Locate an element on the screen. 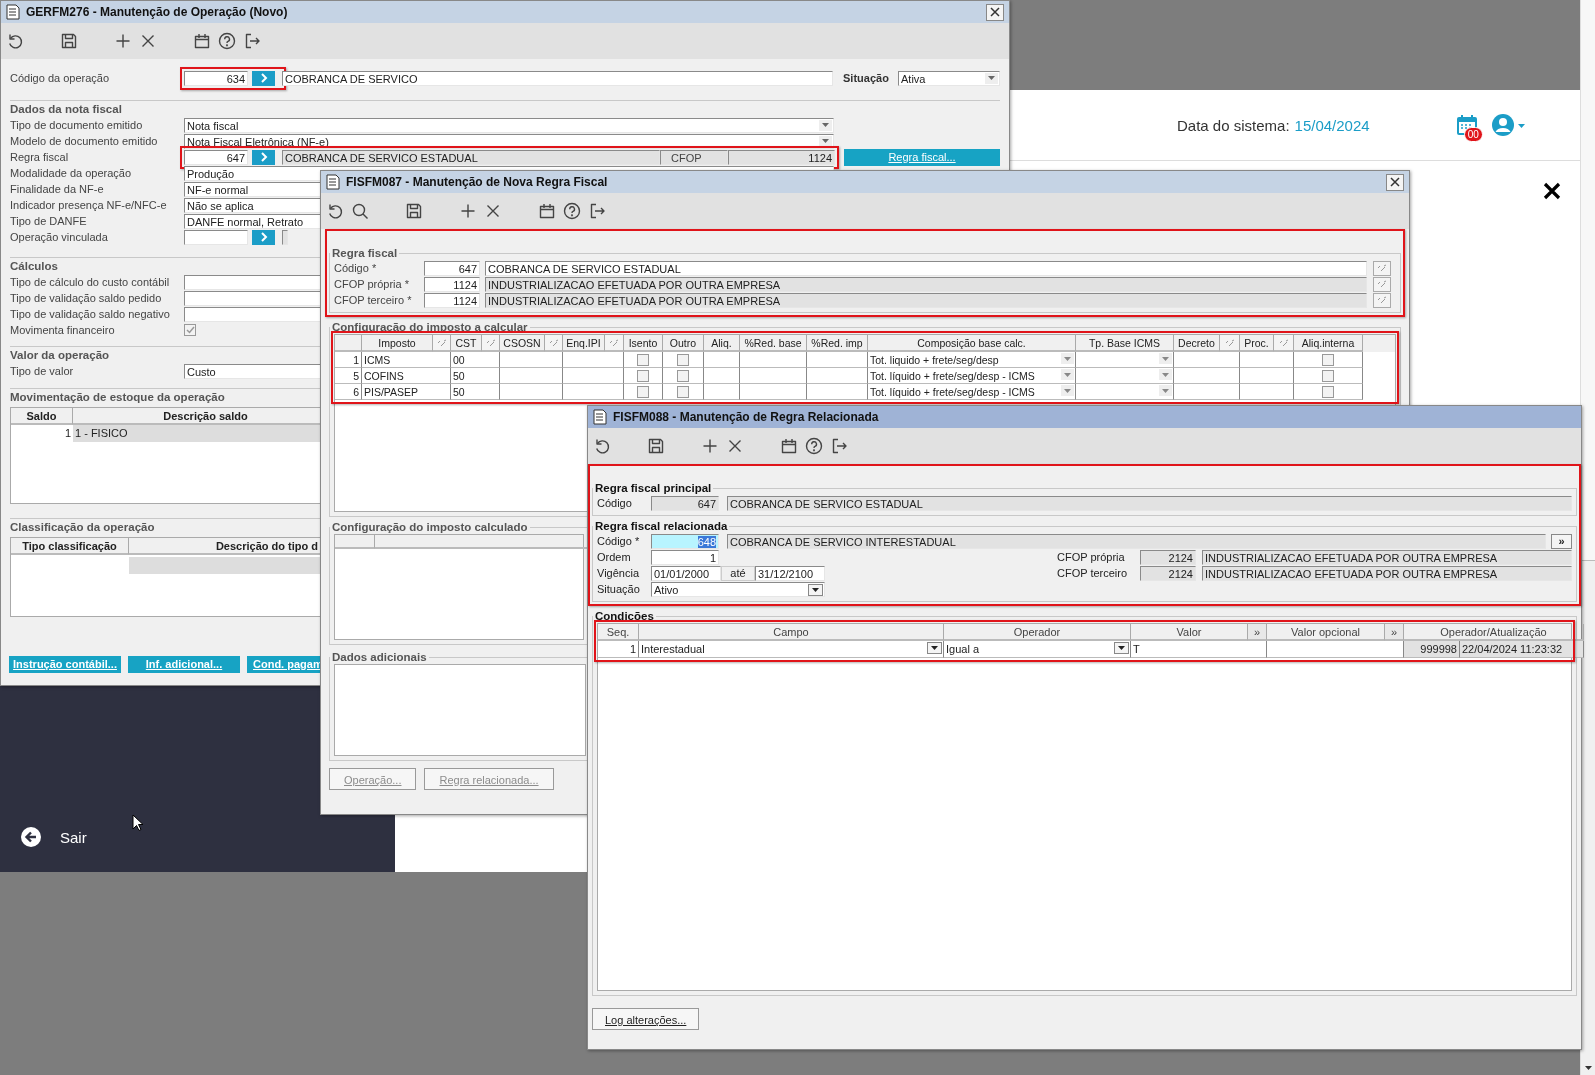  field-label: Tipo de documento emitido is located at coordinates (77, 125).